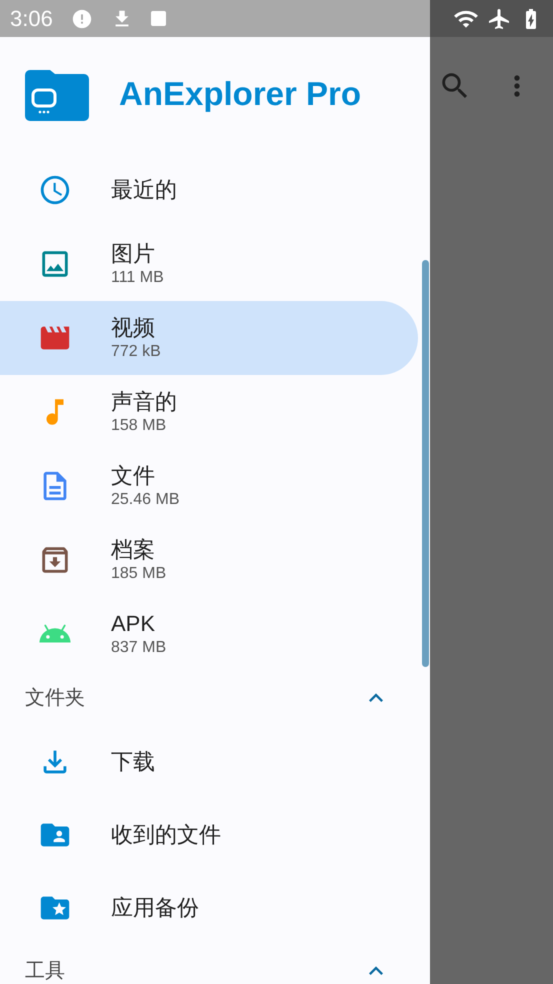 The width and height of the screenshot is (553, 984). What do you see at coordinates (425, 463) in the screenshot?
I see `scrollbar` at bounding box center [425, 463].